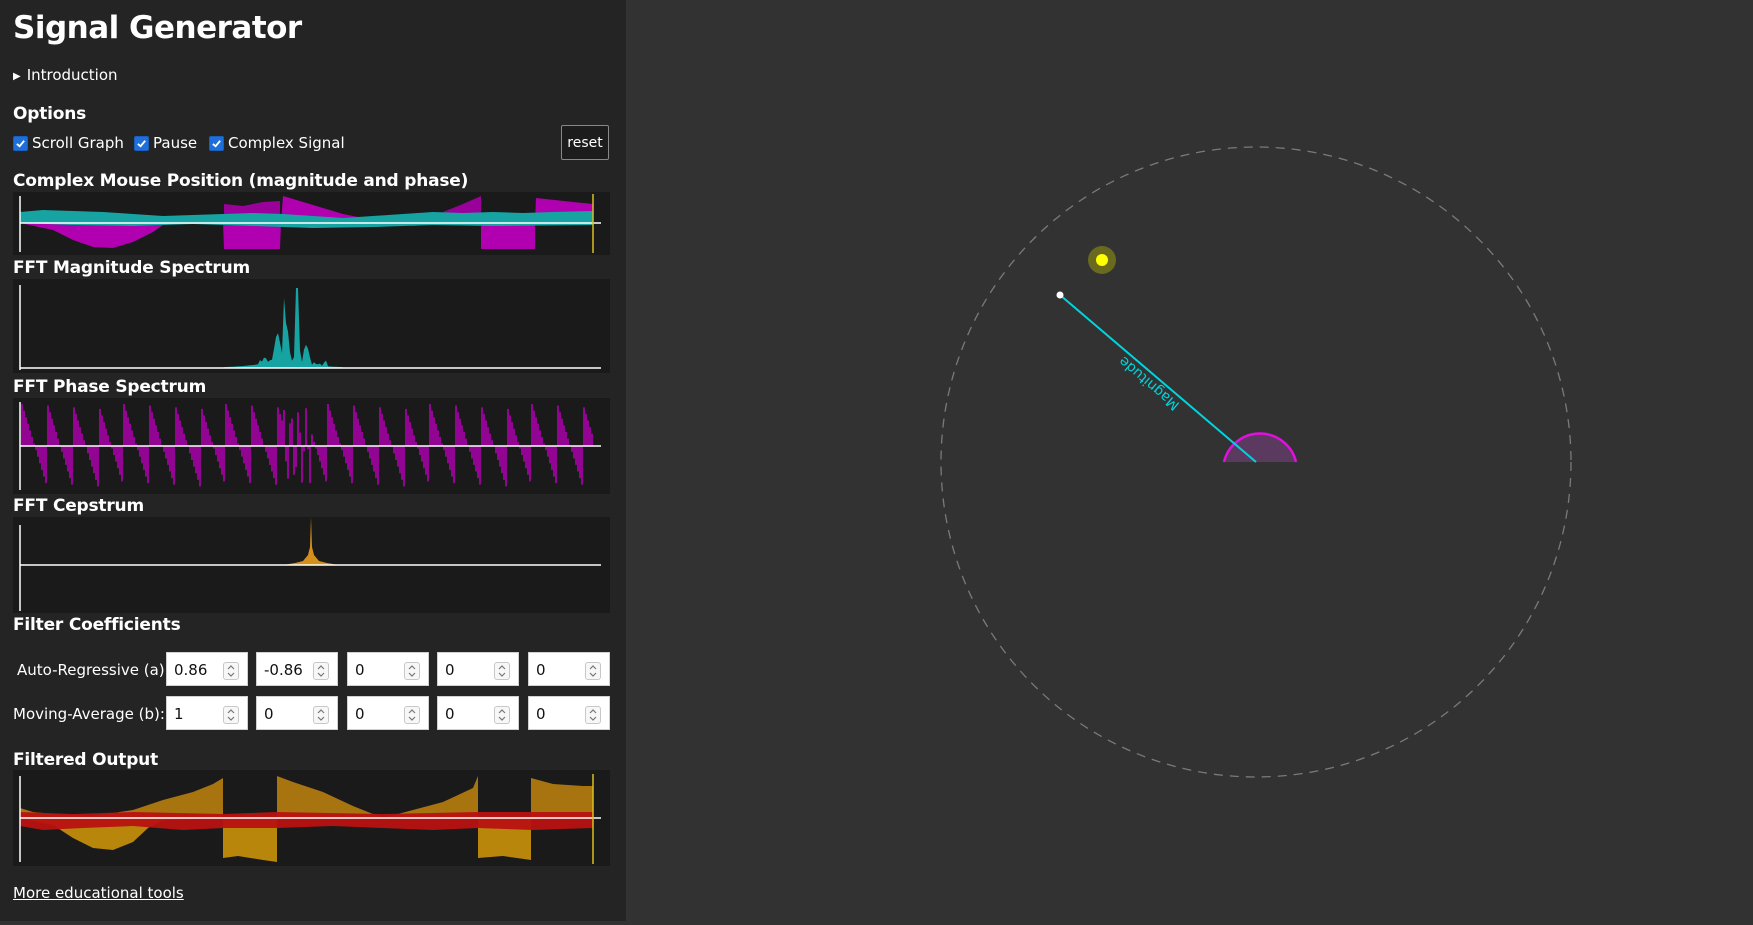 The image size is (1753, 925). I want to click on coefficient-value: 1, so click(179, 714).